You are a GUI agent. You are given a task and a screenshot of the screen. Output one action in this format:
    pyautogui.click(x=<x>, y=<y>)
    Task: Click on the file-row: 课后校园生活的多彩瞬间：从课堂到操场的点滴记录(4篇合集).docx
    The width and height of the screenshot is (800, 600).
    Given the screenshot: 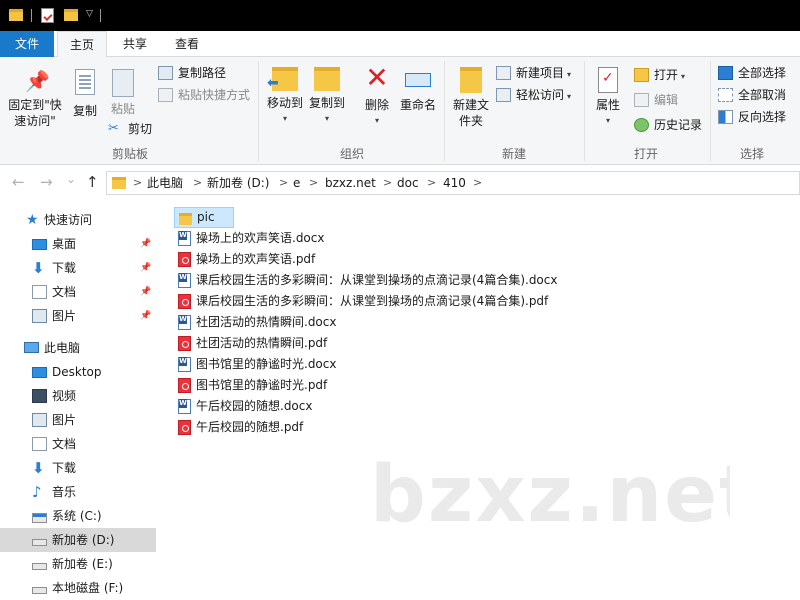 What is the action you would take?
    pyautogui.click(x=365, y=280)
    